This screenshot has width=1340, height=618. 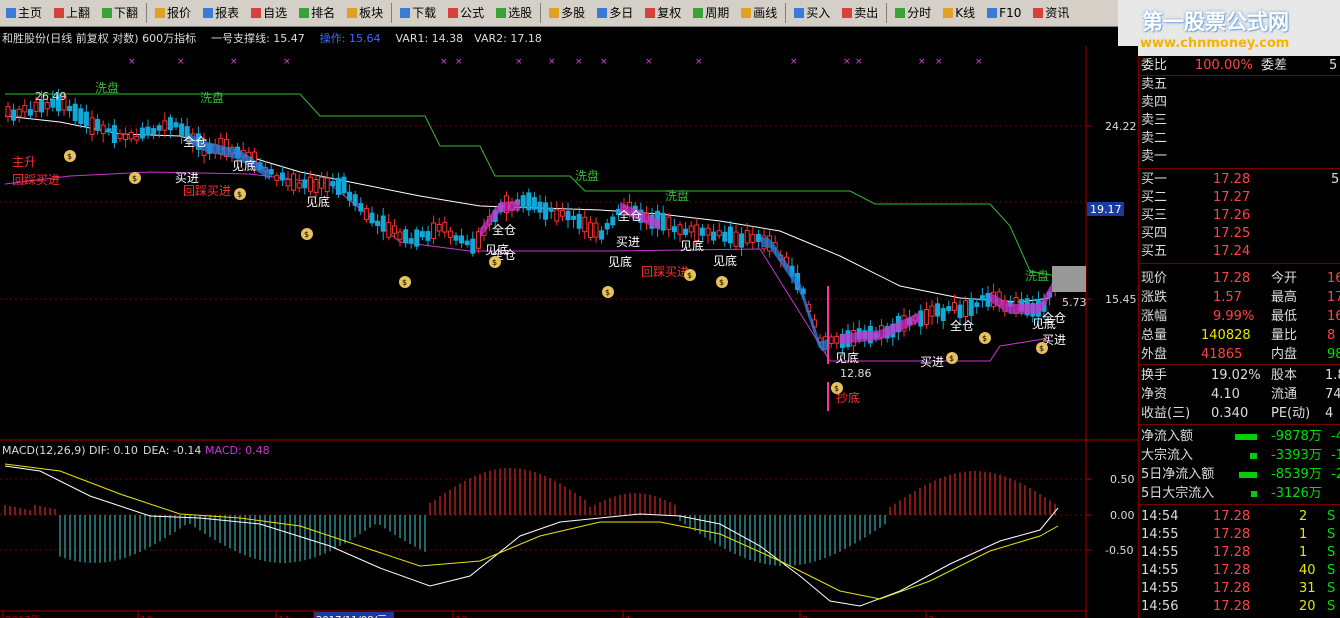 What do you see at coordinates (466, 13) in the screenshot?
I see `toolbar-button-9: 公式` at bounding box center [466, 13].